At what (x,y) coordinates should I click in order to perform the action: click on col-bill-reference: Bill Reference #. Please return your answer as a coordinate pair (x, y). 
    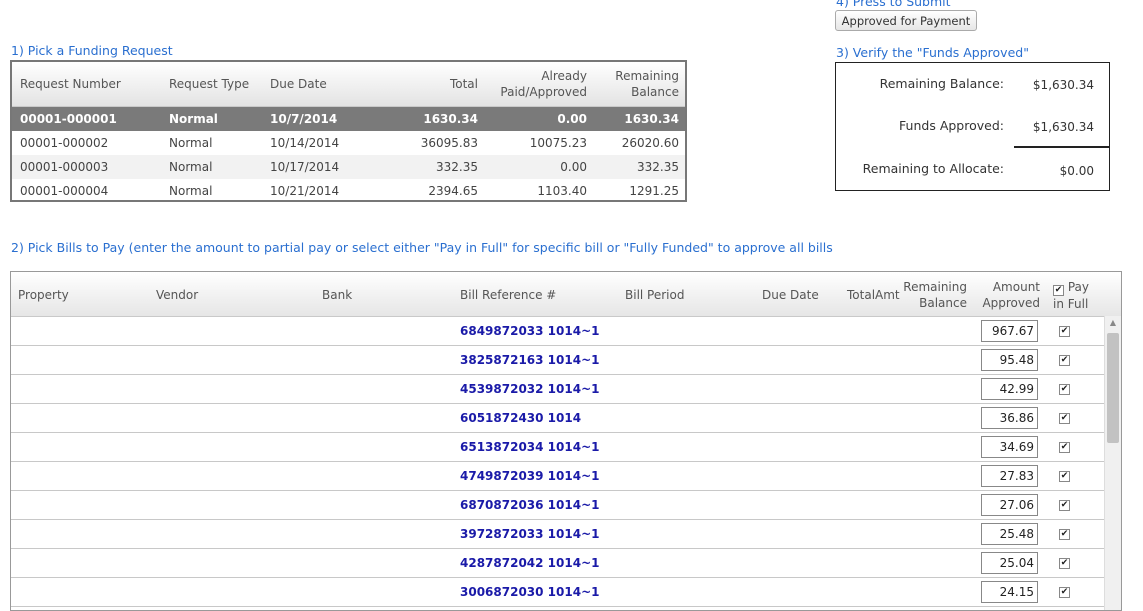
    Looking at the image, I should click on (508, 295).